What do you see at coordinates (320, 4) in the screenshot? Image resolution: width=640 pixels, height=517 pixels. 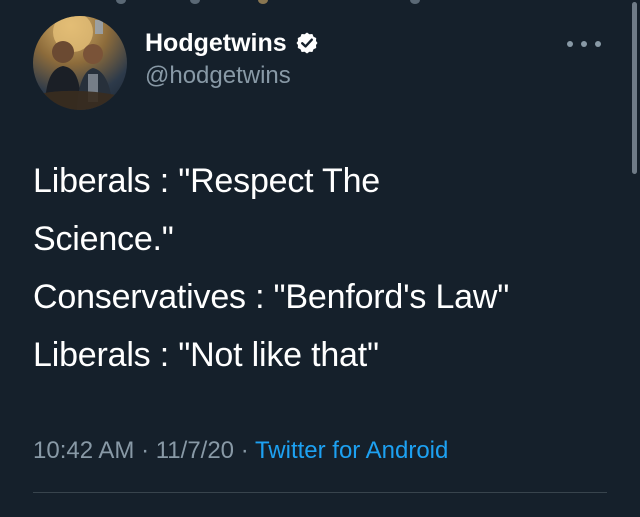 I see `previous-tweet-fragment` at bounding box center [320, 4].